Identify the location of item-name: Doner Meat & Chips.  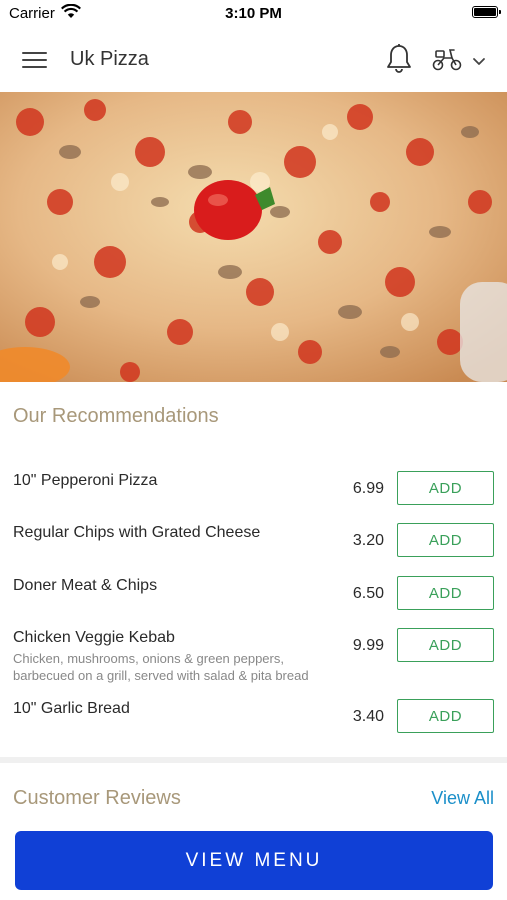
(85, 585).